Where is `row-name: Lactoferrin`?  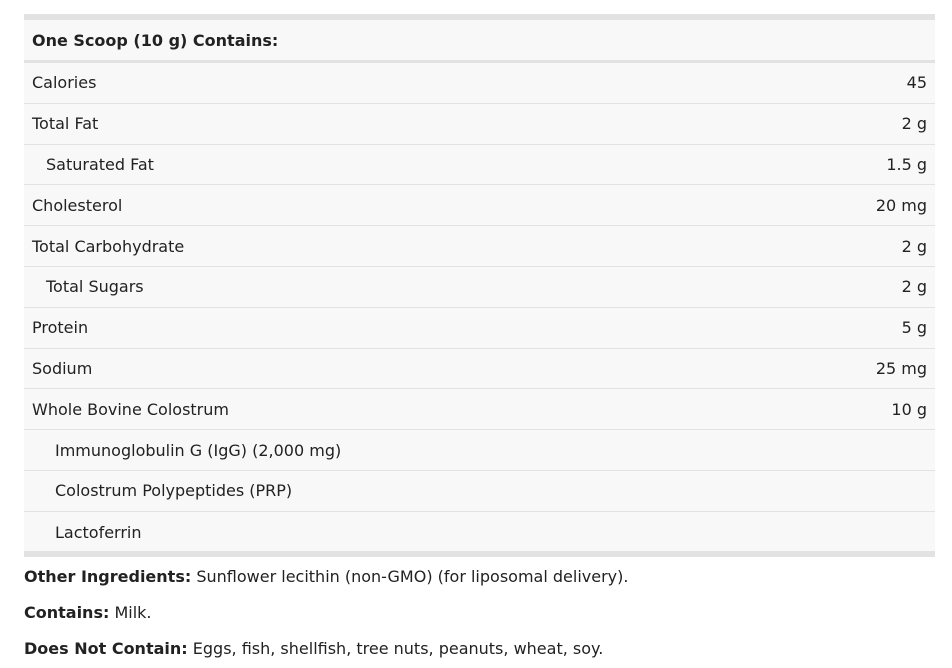
row-name: Lactoferrin is located at coordinates (98, 532).